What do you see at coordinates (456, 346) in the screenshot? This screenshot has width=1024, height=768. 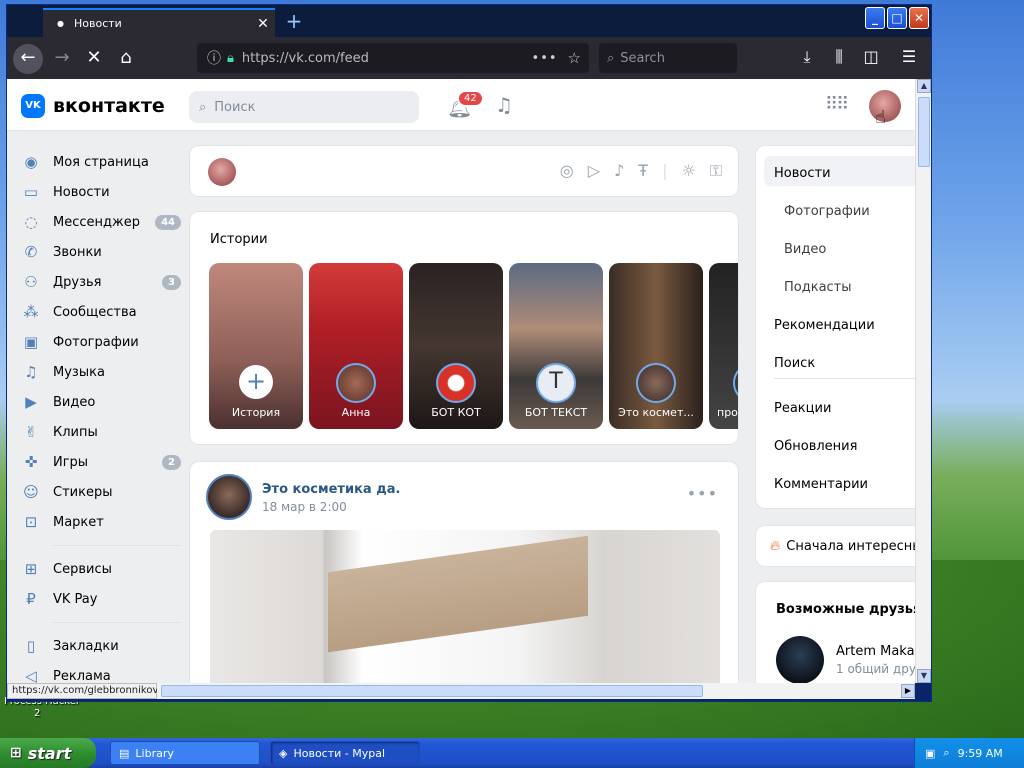 I see `story-item: БОТ КОТ` at bounding box center [456, 346].